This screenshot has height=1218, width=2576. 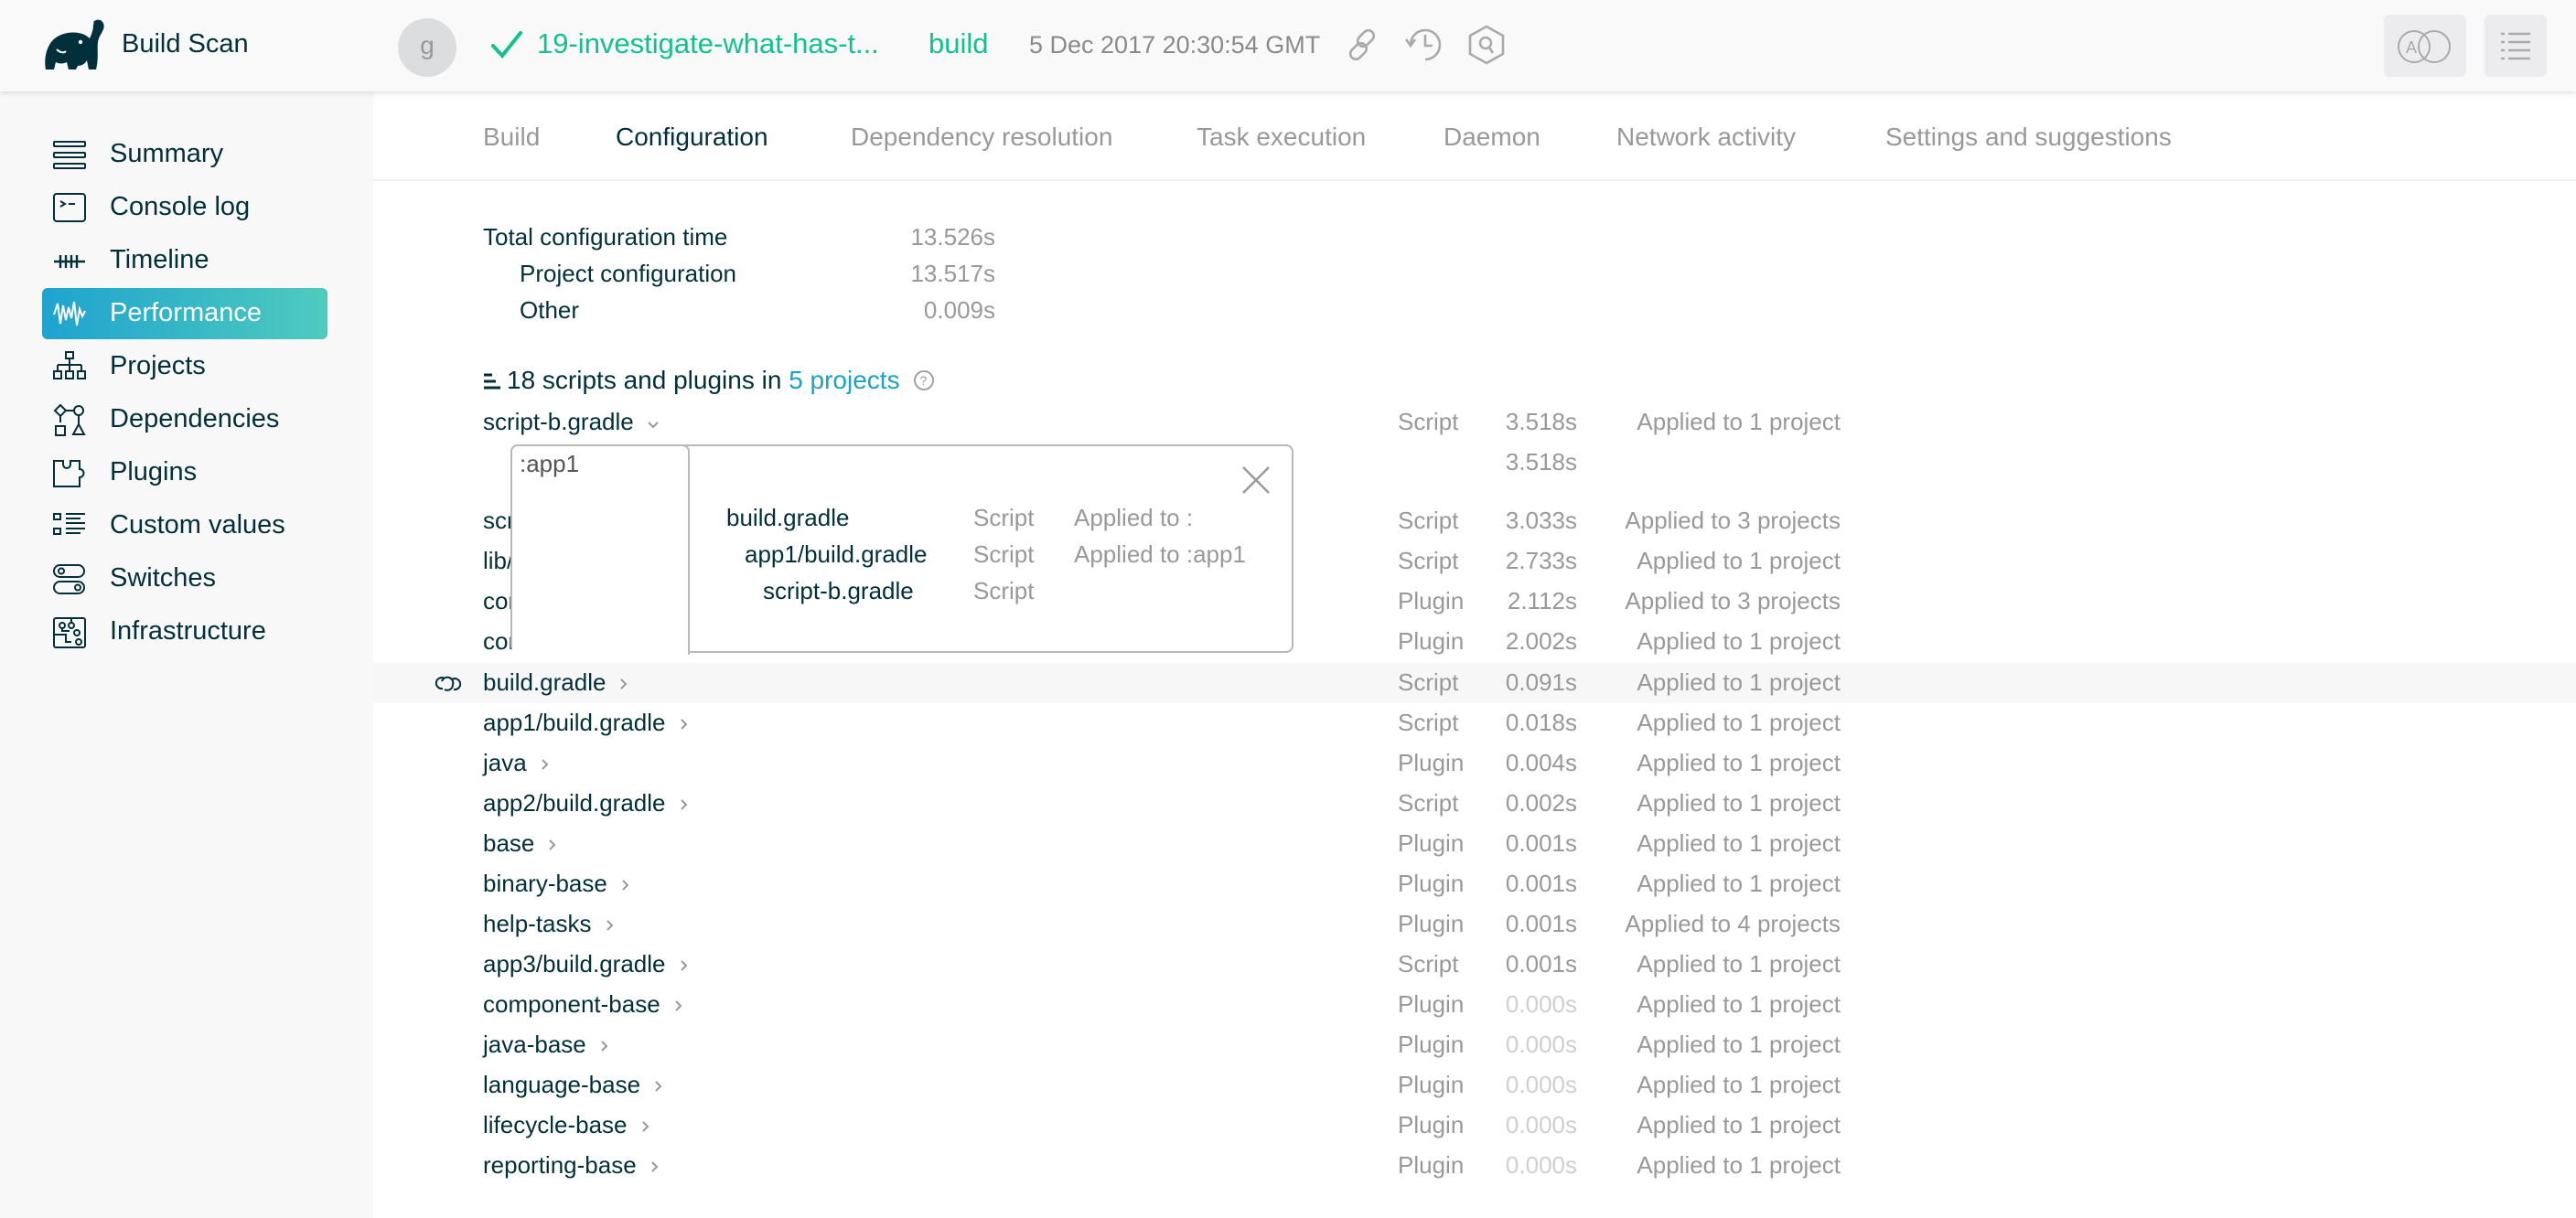 What do you see at coordinates (1475, 763) in the screenshot?
I see `table-row: java Plugin 0.004s Applied to 1 project` at bounding box center [1475, 763].